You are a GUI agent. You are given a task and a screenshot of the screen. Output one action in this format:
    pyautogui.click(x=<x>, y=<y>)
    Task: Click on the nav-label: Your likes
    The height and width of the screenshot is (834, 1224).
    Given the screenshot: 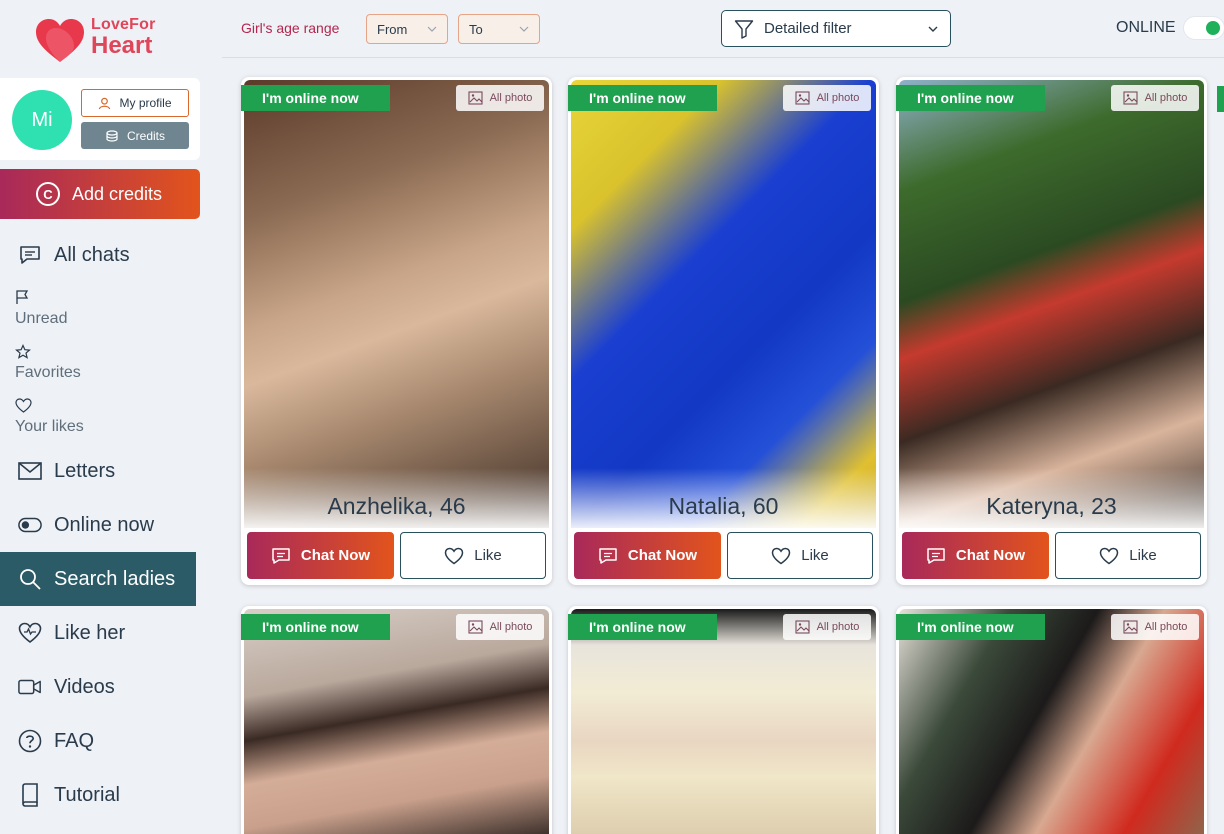 What is the action you would take?
    pyautogui.click(x=49, y=426)
    